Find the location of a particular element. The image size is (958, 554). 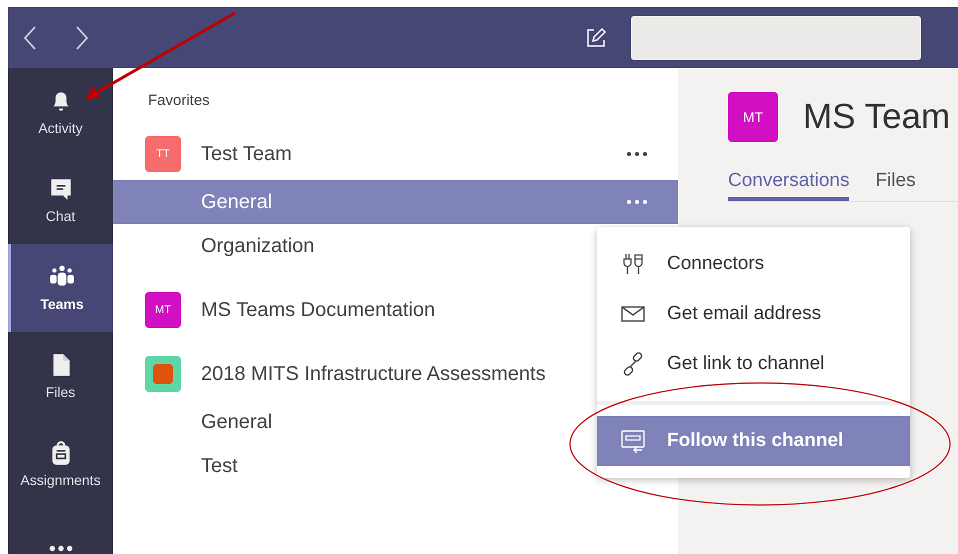

menu-item: Get email address is located at coordinates (753, 314).